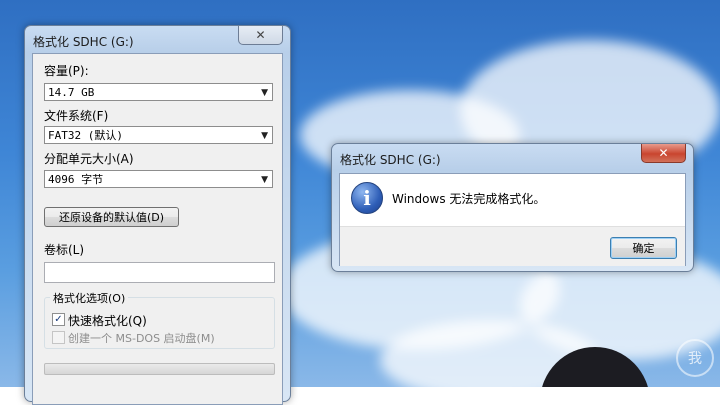 This screenshot has width=720, height=405. I want to click on alloc-unit-value: 4096 字节, so click(76, 179).